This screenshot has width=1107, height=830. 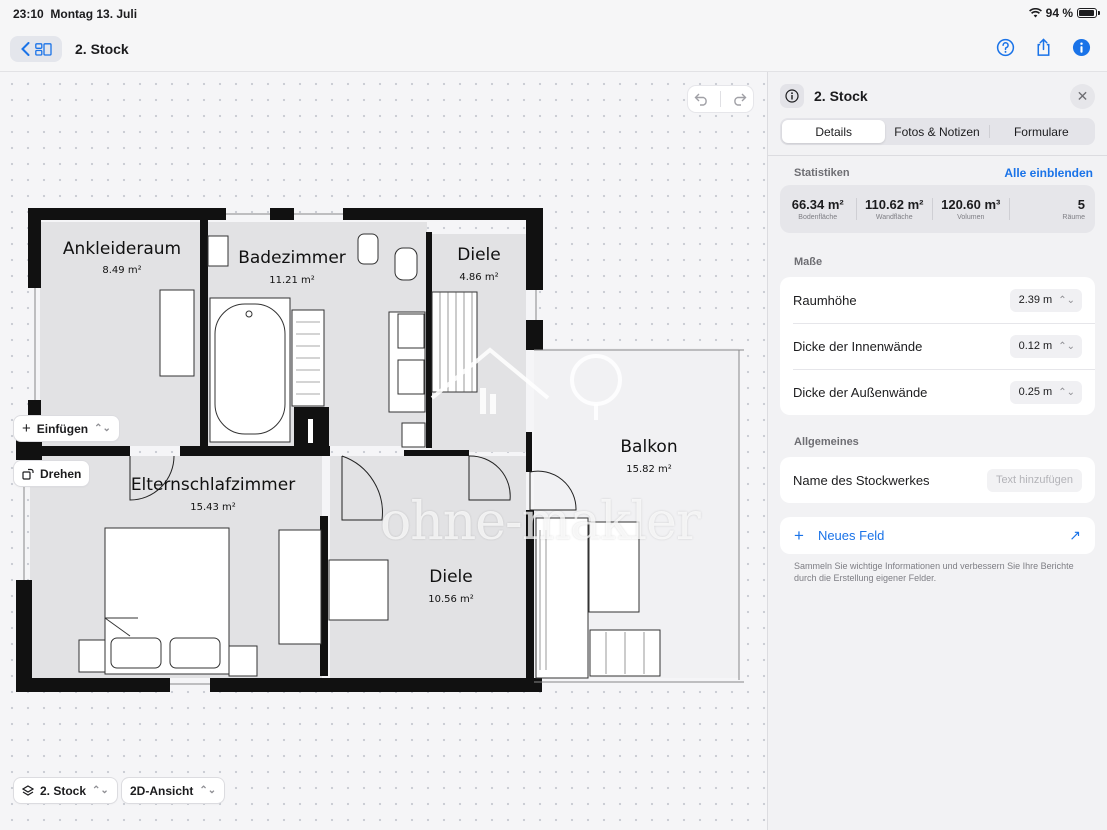 I want to click on show-all-link: Alle einblenden, so click(x=1048, y=173).